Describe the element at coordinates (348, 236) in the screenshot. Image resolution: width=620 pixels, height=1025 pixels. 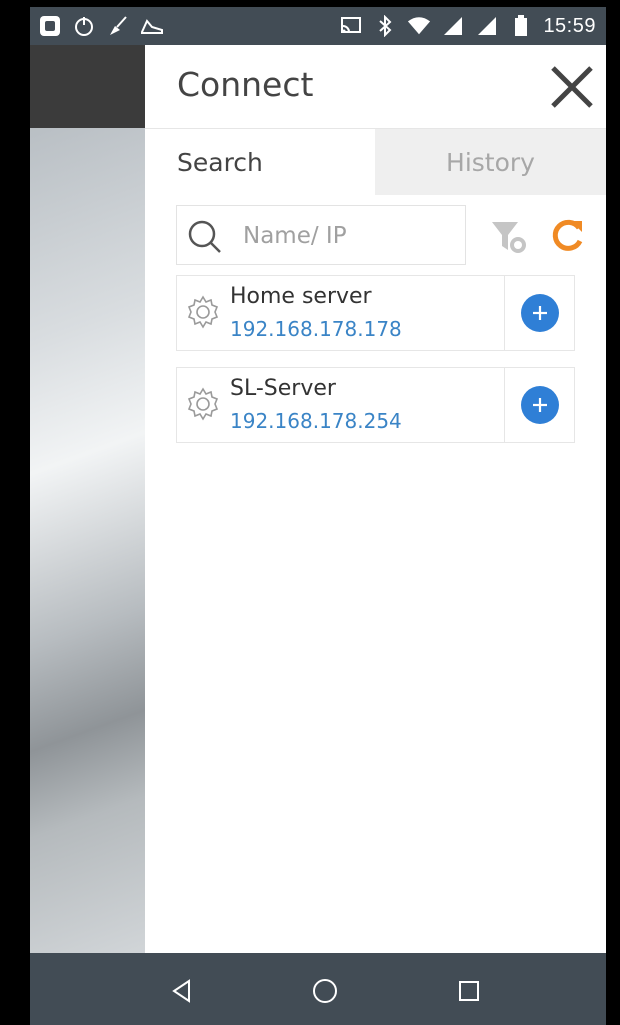
I see `search-input` at that location.